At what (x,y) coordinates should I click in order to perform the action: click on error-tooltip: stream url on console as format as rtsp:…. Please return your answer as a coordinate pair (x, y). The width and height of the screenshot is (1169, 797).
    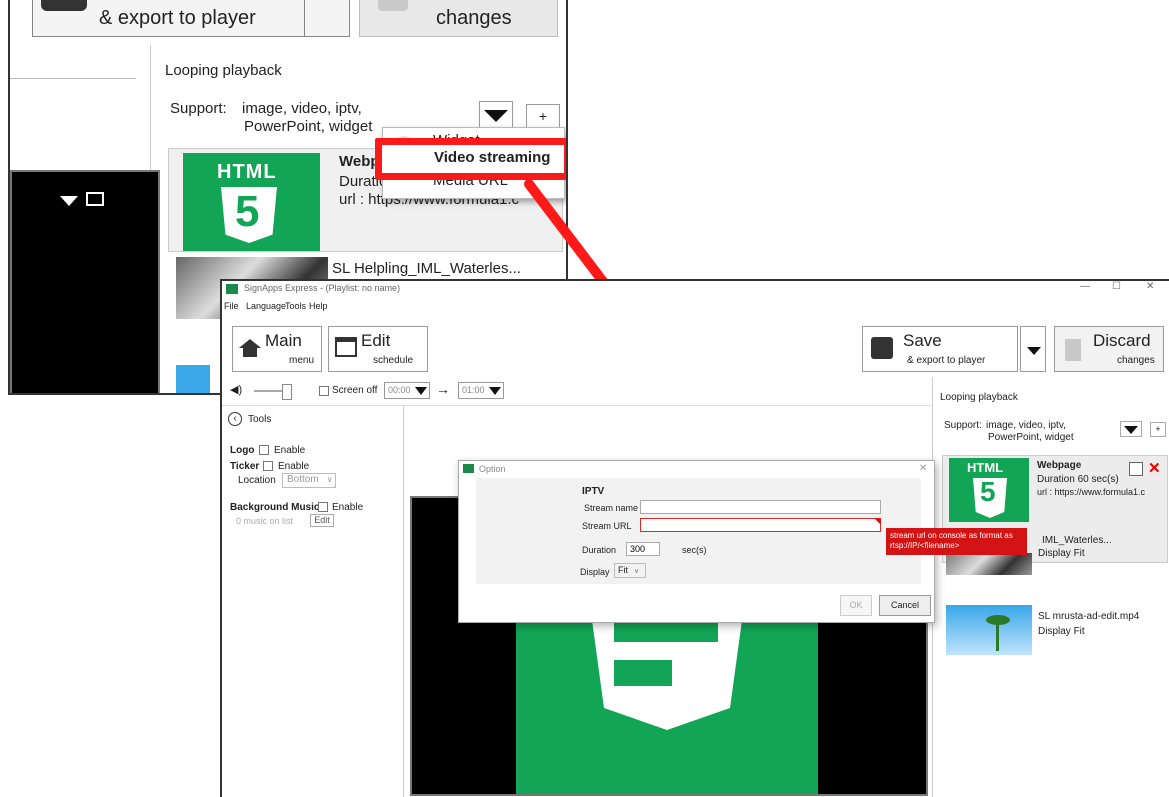
    Looking at the image, I should click on (956, 541).